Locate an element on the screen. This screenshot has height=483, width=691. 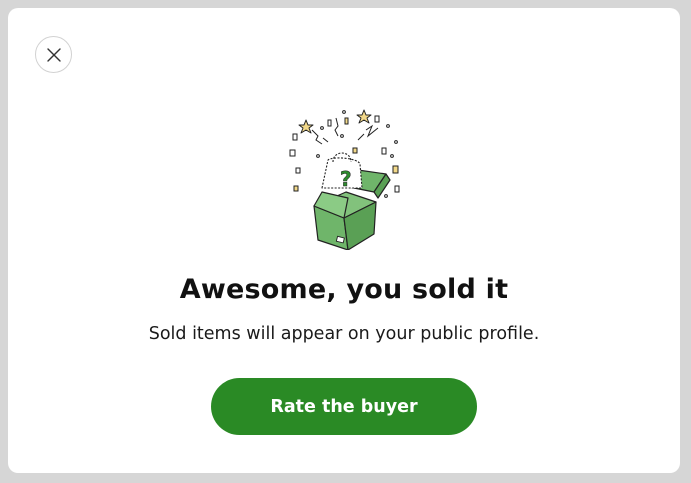
rate-buyer-button: Rate the buyer is located at coordinates (344, 406).